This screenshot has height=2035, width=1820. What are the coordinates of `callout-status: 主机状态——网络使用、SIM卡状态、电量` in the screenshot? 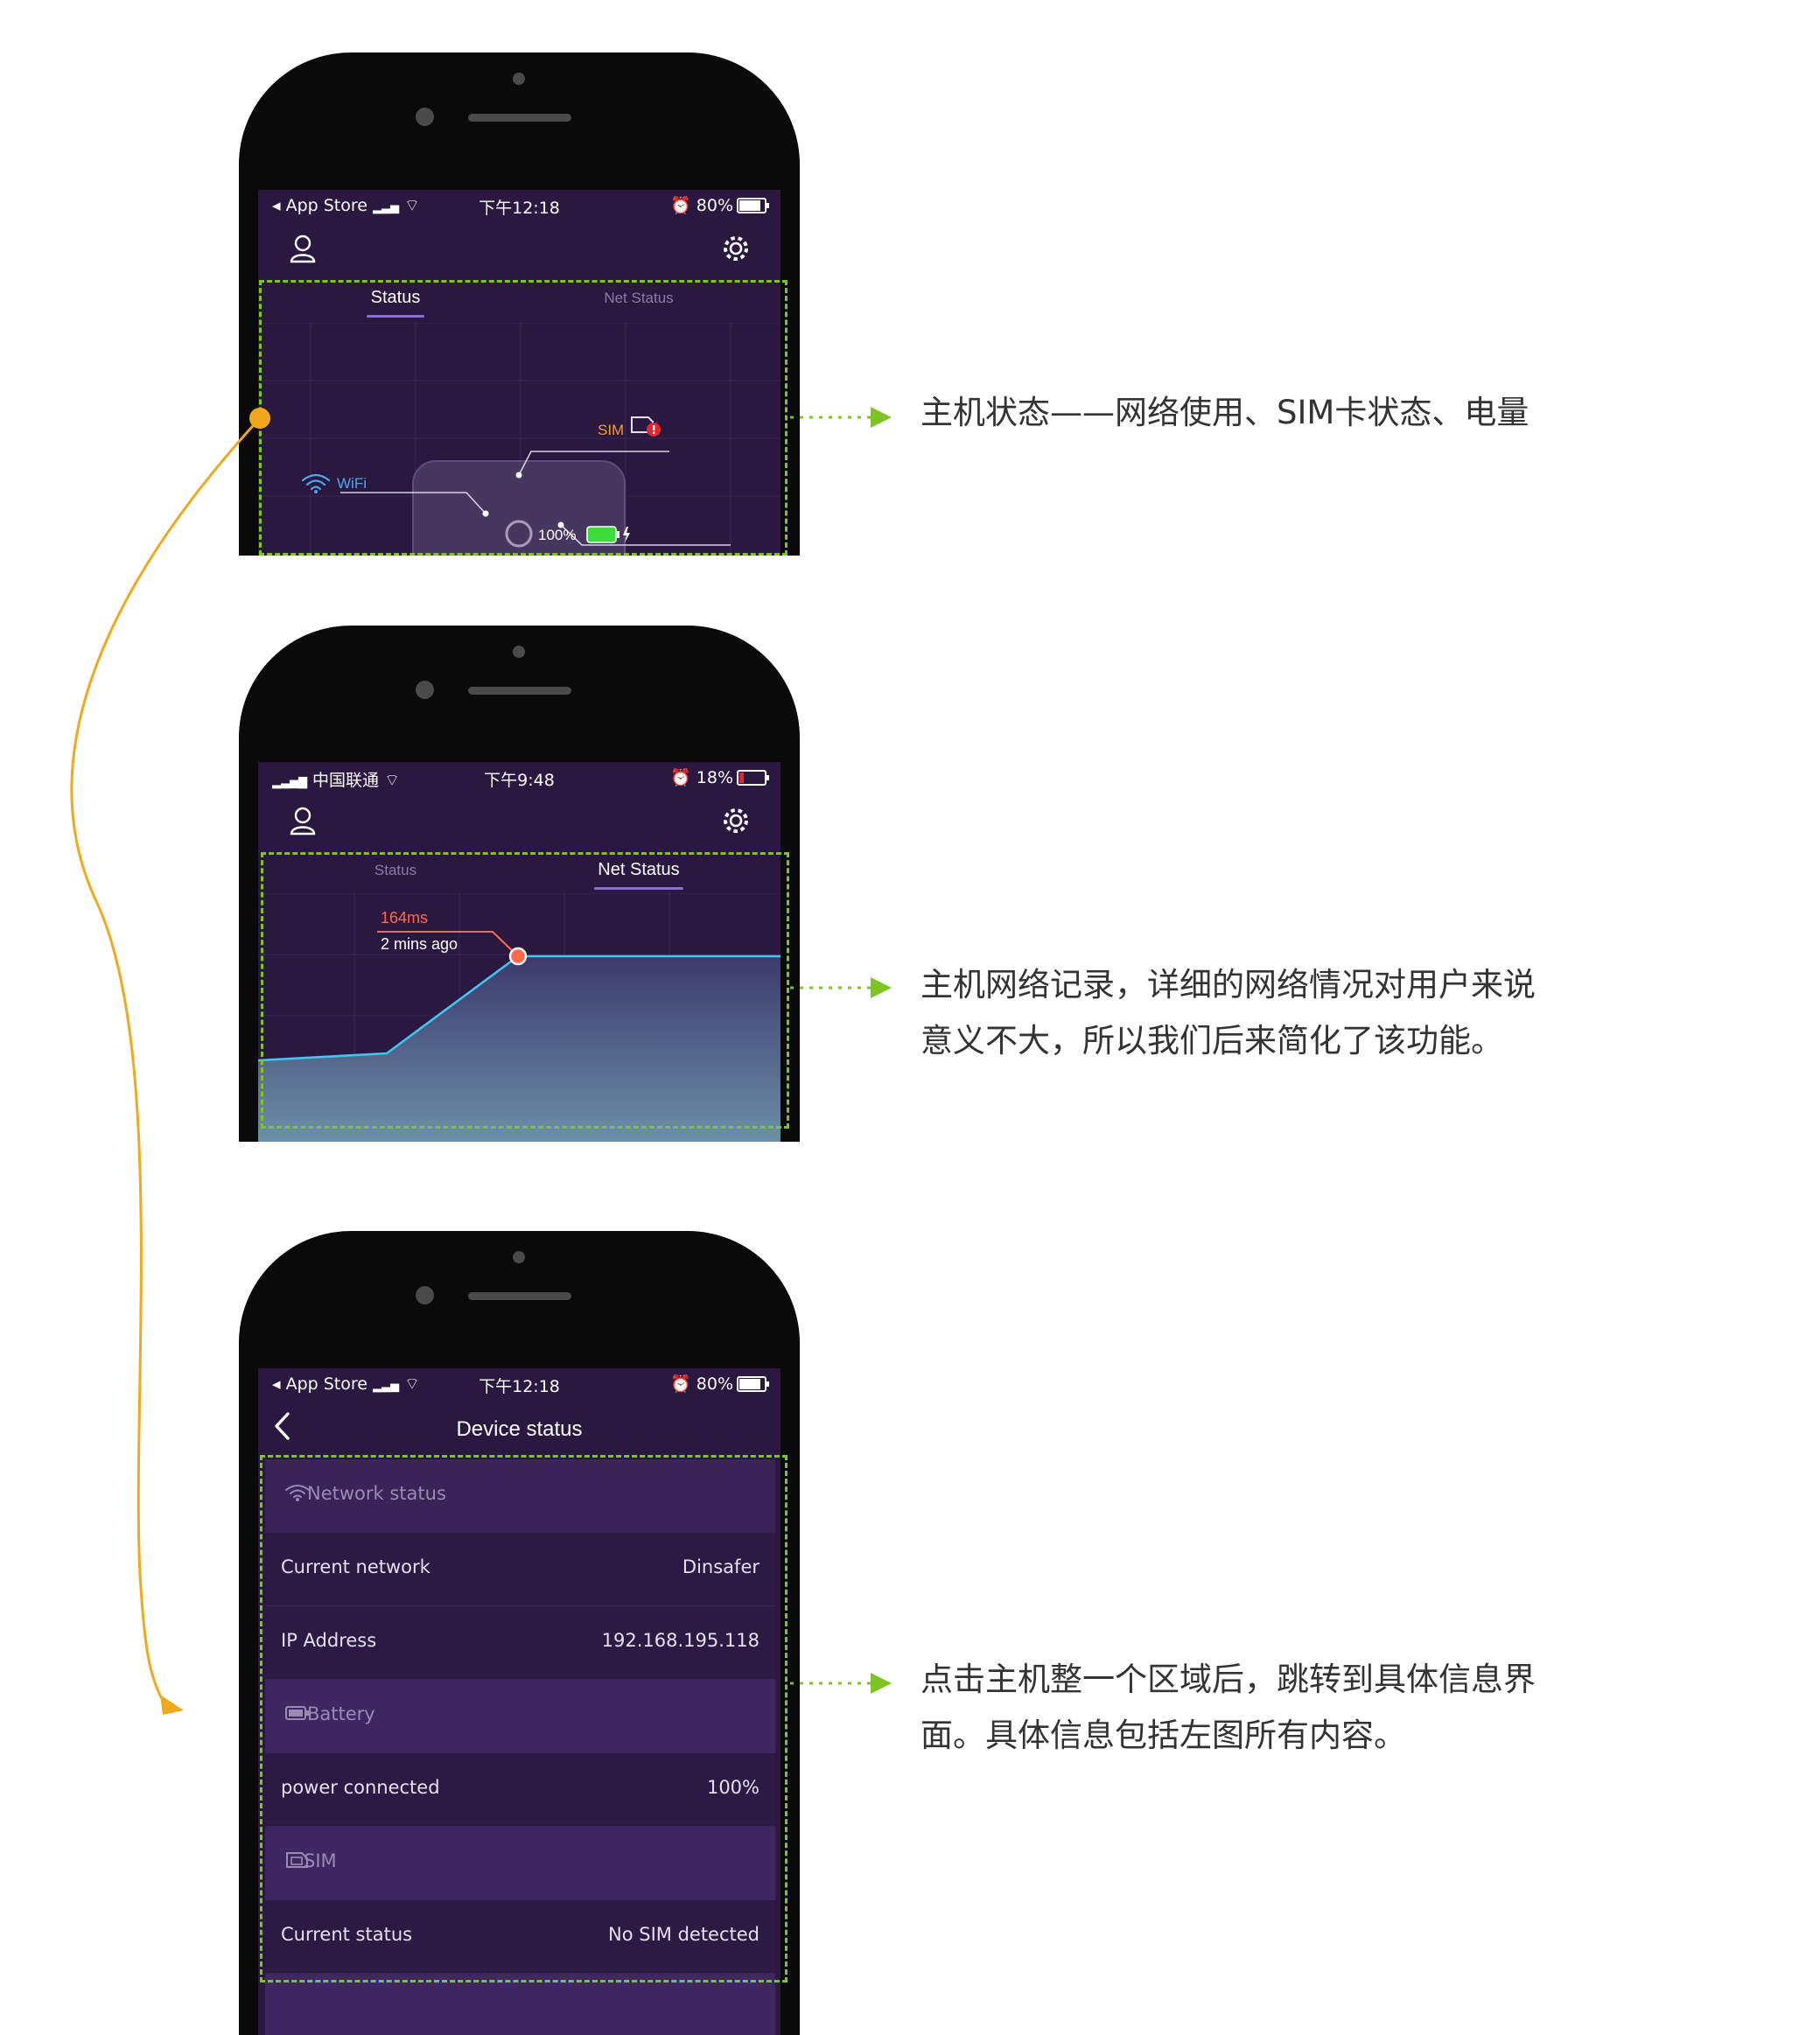 It's located at (1224, 413).